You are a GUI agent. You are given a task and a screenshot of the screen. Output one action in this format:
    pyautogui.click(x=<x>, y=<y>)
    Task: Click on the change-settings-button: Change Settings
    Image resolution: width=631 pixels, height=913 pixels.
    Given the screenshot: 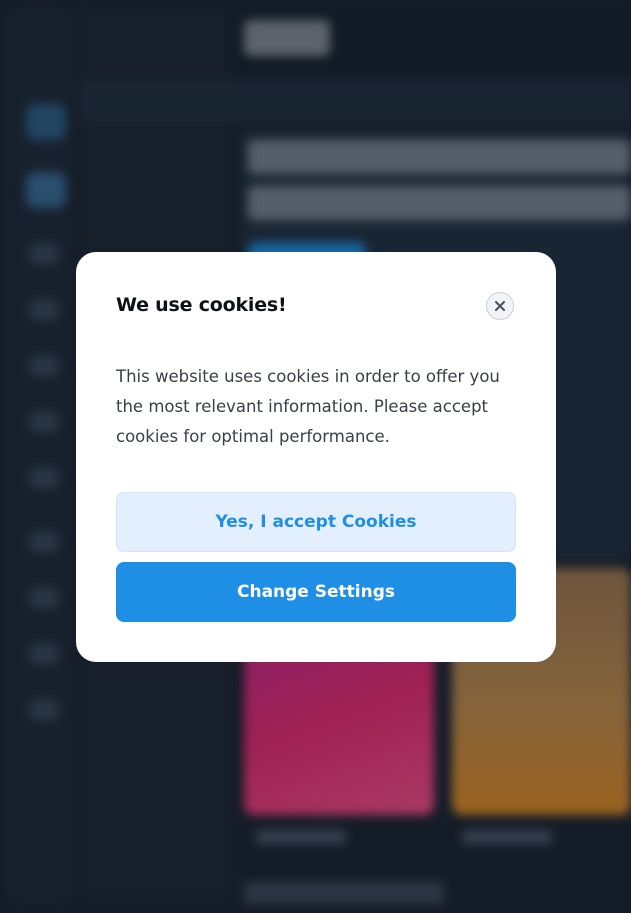 What is the action you would take?
    pyautogui.click(x=316, y=592)
    